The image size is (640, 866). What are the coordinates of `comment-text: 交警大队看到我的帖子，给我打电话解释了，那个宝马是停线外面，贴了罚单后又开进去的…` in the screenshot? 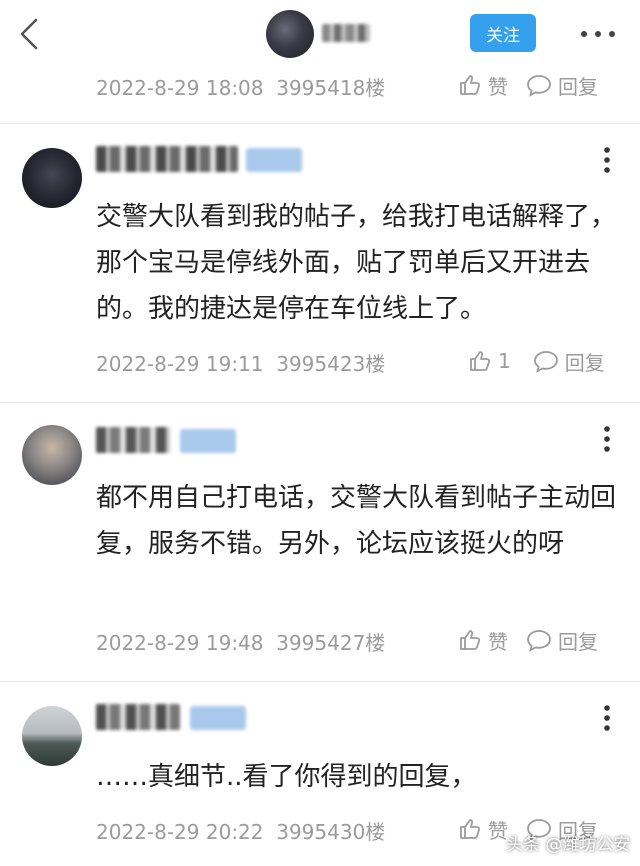 It's located at (356, 263).